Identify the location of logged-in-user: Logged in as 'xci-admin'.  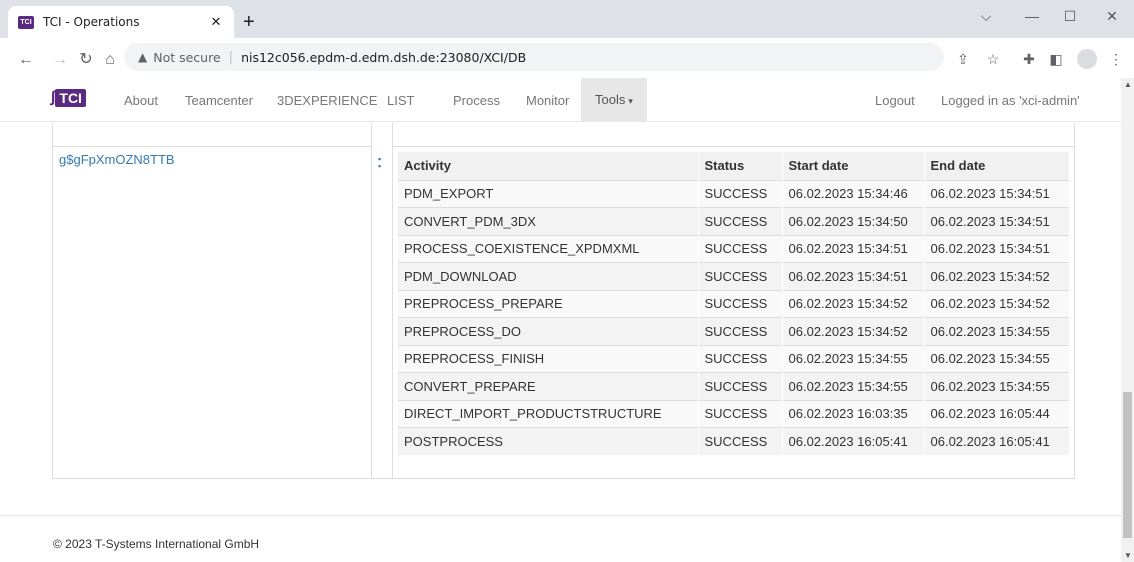
(1010, 100).